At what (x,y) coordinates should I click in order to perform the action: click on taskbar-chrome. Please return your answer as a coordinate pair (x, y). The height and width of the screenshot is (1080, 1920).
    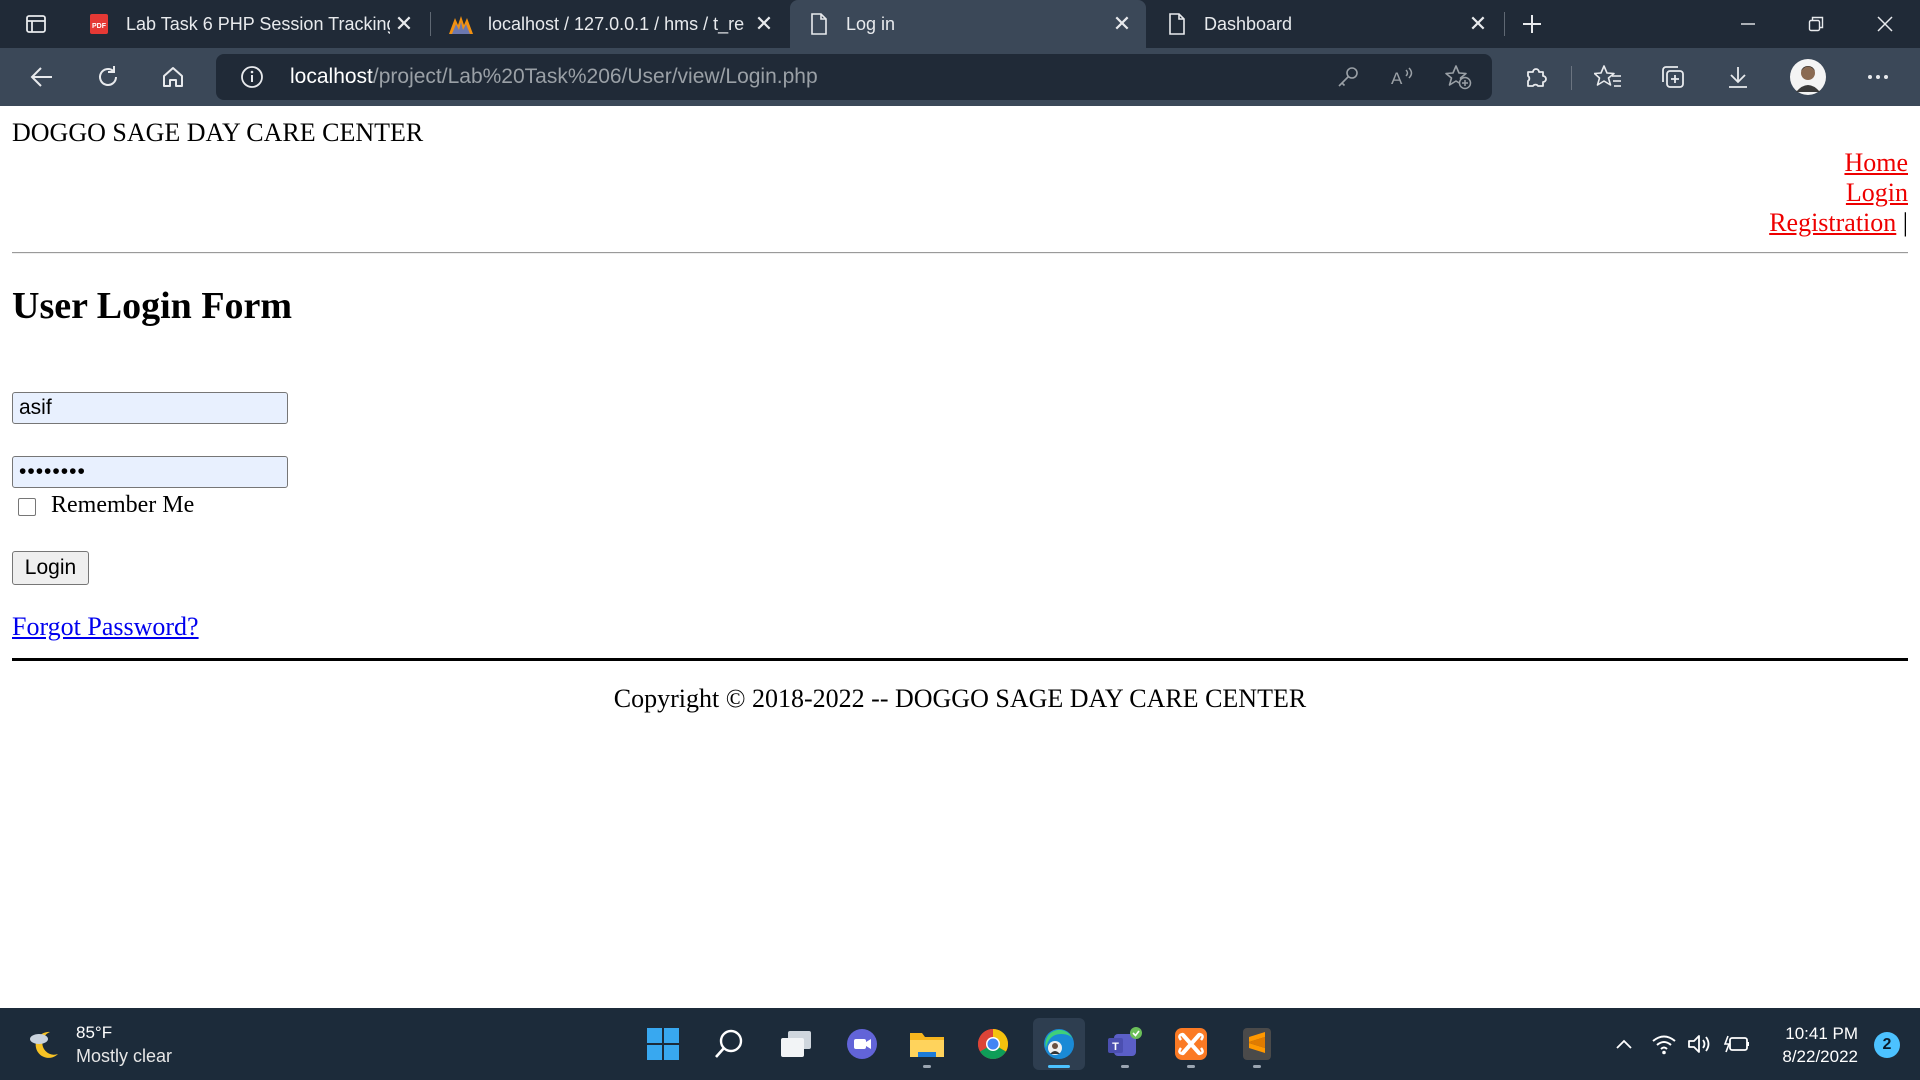
    Looking at the image, I should click on (993, 1044).